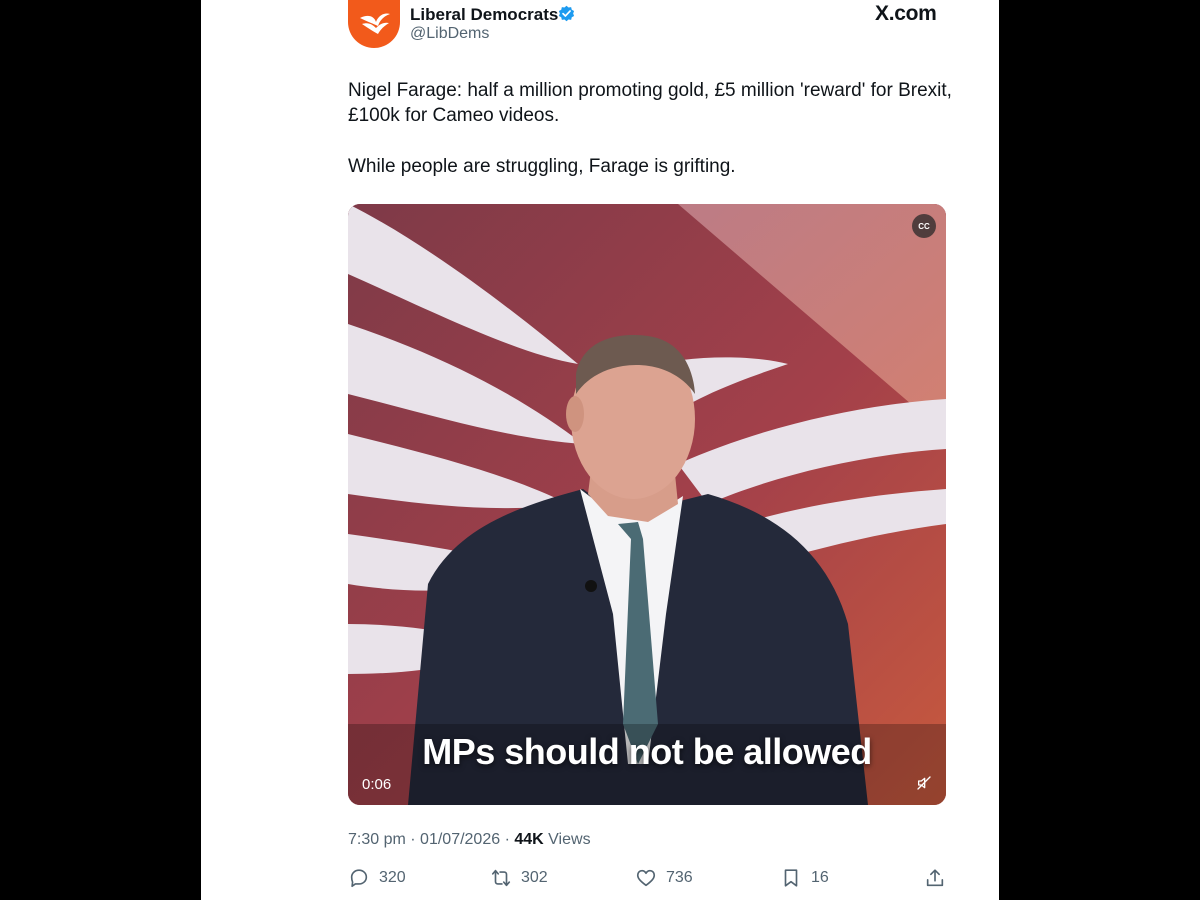 Image resolution: width=1200 pixels, height=900 pixels. Describe the element at coordinates (484, 15) in the screenshot. I see `author-name: Liberal Democrats` at that location.